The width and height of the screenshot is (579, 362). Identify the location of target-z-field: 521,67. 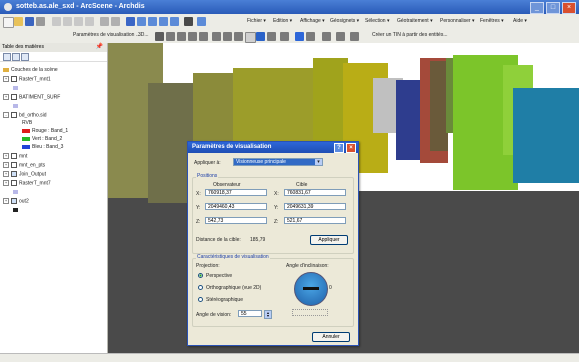
(315, 220).